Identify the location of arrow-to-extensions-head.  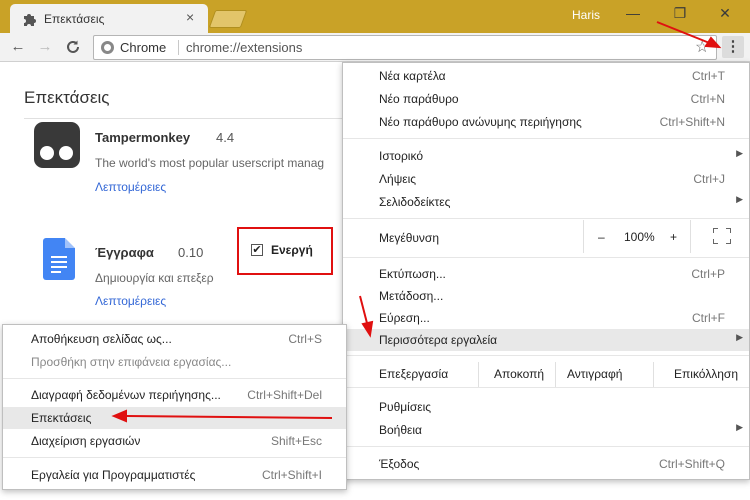
(119, 416).